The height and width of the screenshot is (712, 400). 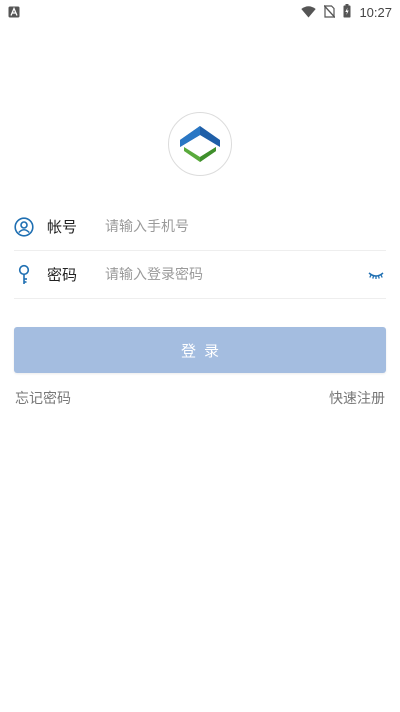 What do you see at coordinates (245, 226) in the screenshot?
I see `account-input` at bounding box center [245, 226].